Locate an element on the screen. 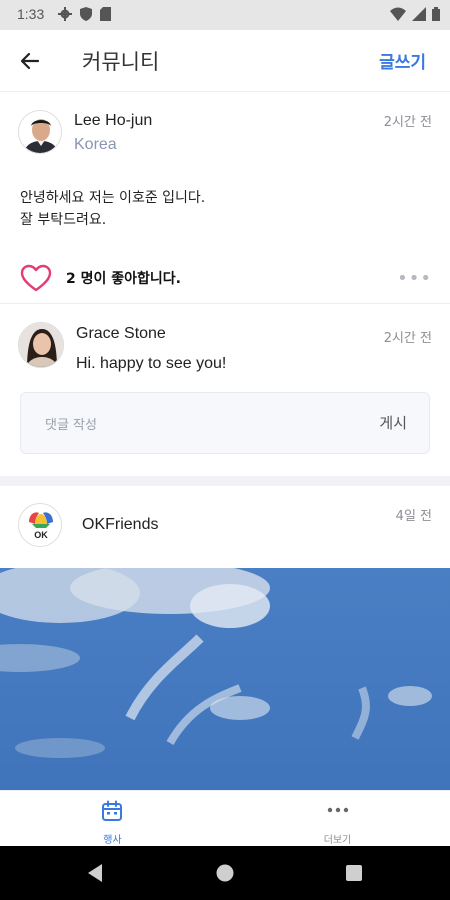 This screenshot has height=900, width=450. settings-icon is located at coordinates (65, 14).